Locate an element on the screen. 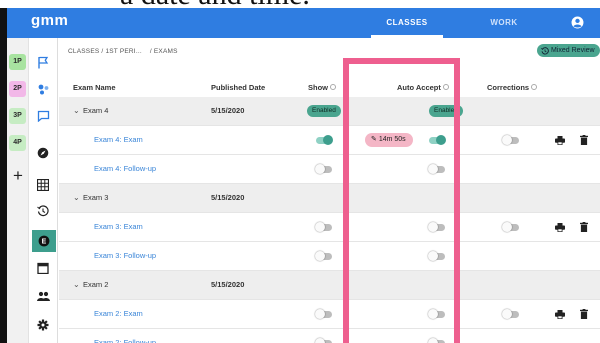 This screenshot has width=600, height=343. period-rail: 1P 2P 3P 4P + is located at coordinates (18, 190).